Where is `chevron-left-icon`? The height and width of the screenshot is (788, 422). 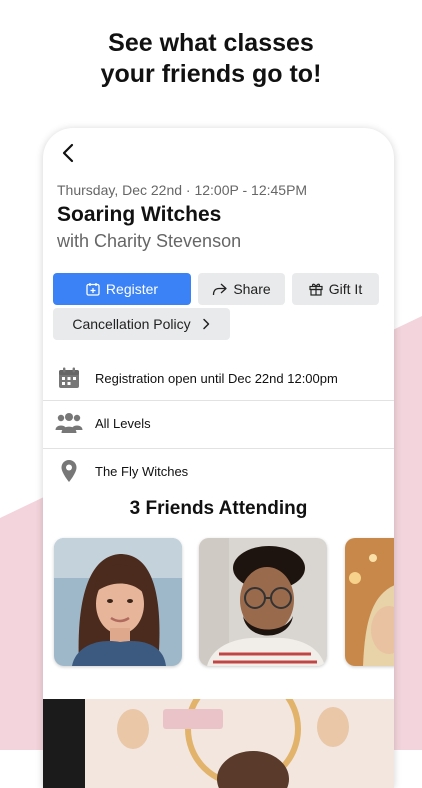
chevron-left-icon is located at coordinates (68, 153).